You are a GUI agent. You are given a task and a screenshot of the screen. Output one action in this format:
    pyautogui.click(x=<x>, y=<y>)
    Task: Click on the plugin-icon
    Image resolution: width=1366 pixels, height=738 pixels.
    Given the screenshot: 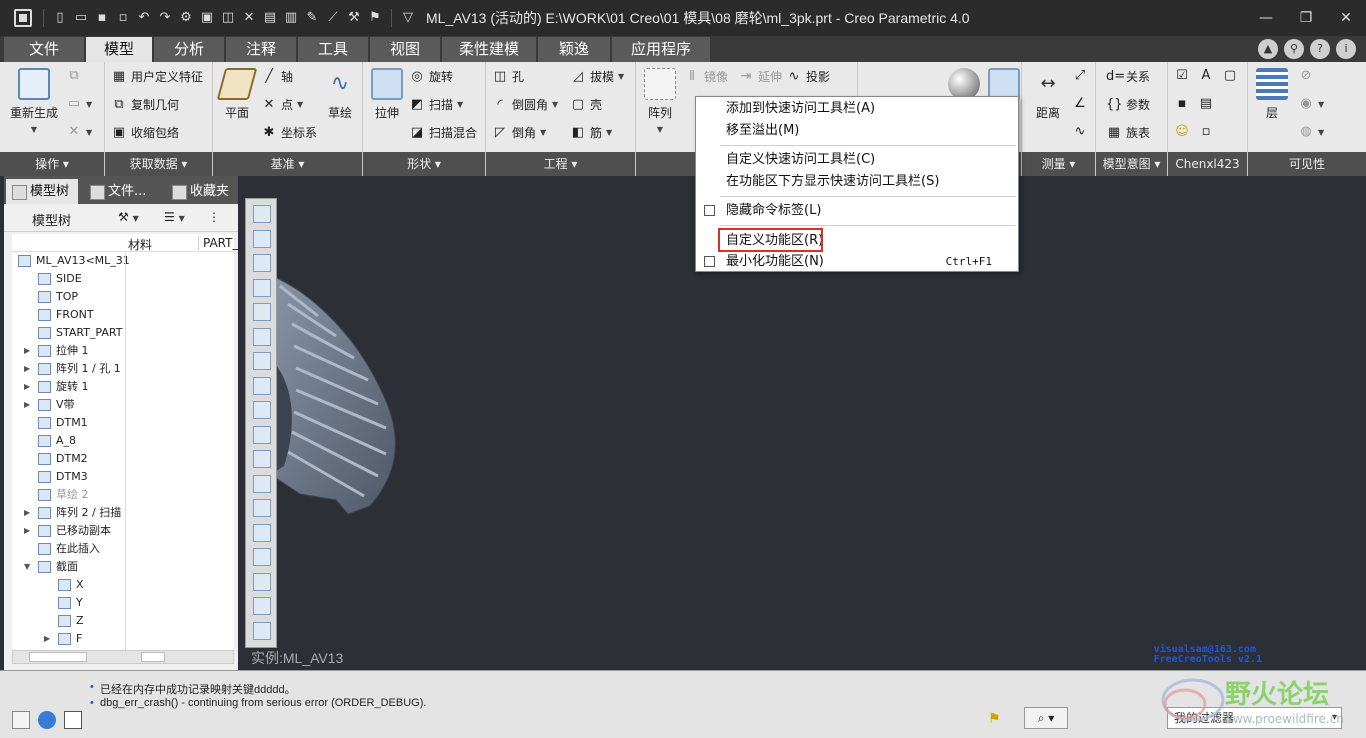 What is the action you would take?
    pyautogui.click(x=262, y=630)
    